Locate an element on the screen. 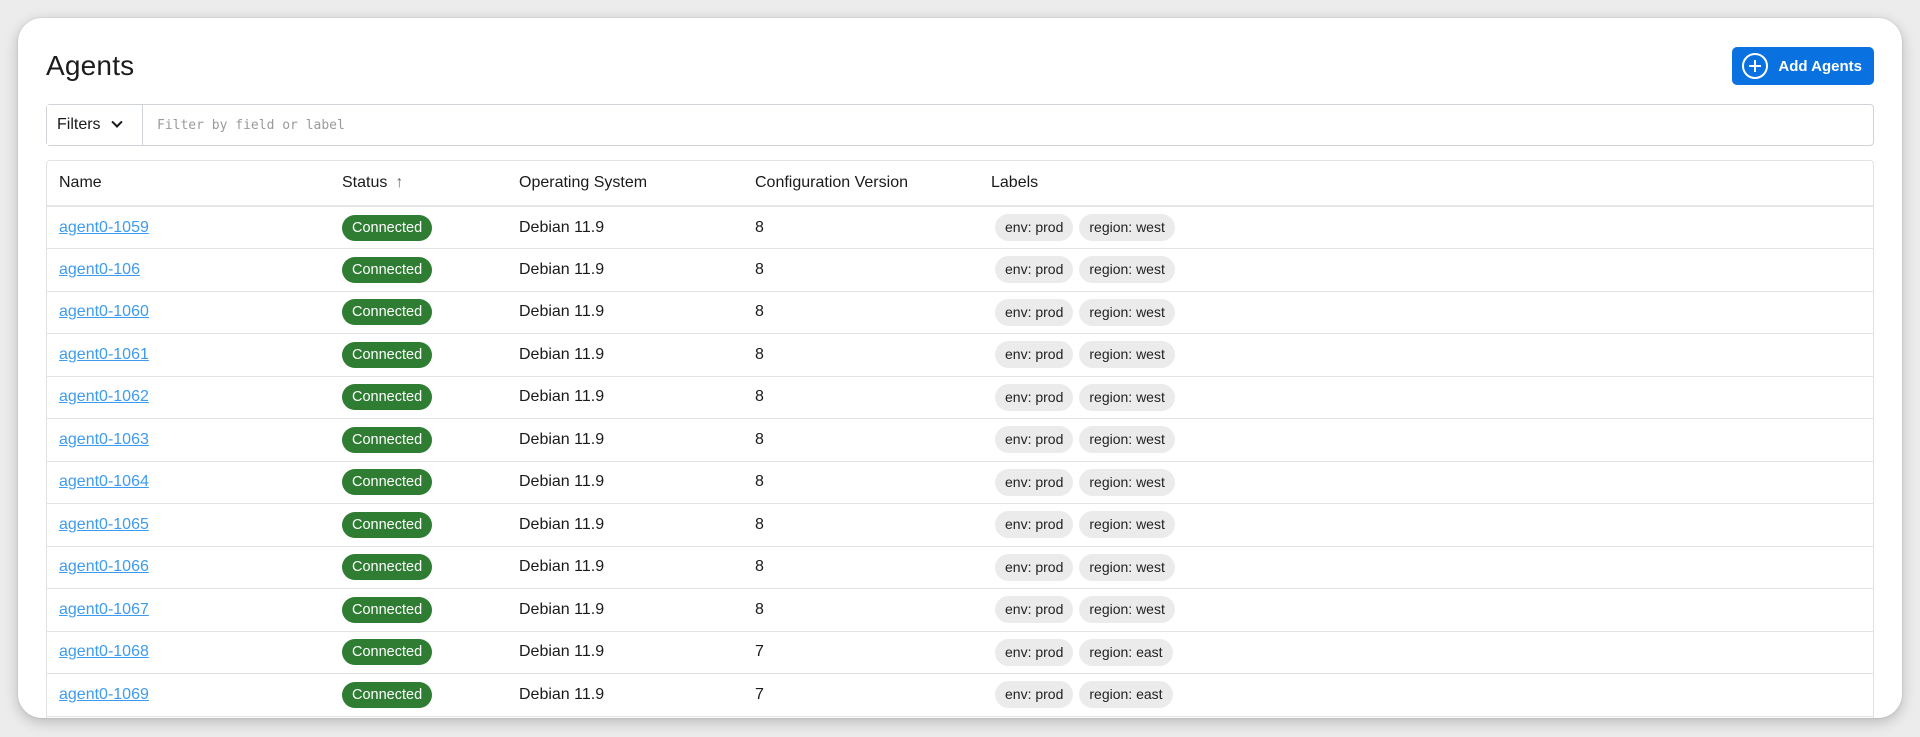 Image resolution: width=1920 pixels, height=737 pixels. column-label: Operating System is located at coordinates (583, 182).